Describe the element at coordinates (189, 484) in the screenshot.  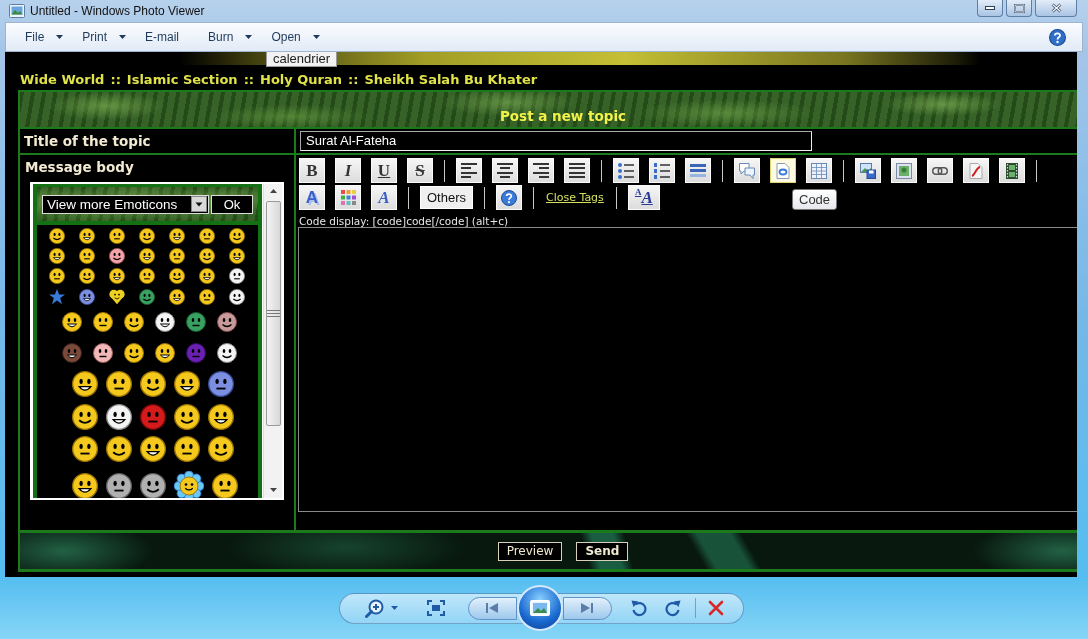
I see `flower-icon` at that location.